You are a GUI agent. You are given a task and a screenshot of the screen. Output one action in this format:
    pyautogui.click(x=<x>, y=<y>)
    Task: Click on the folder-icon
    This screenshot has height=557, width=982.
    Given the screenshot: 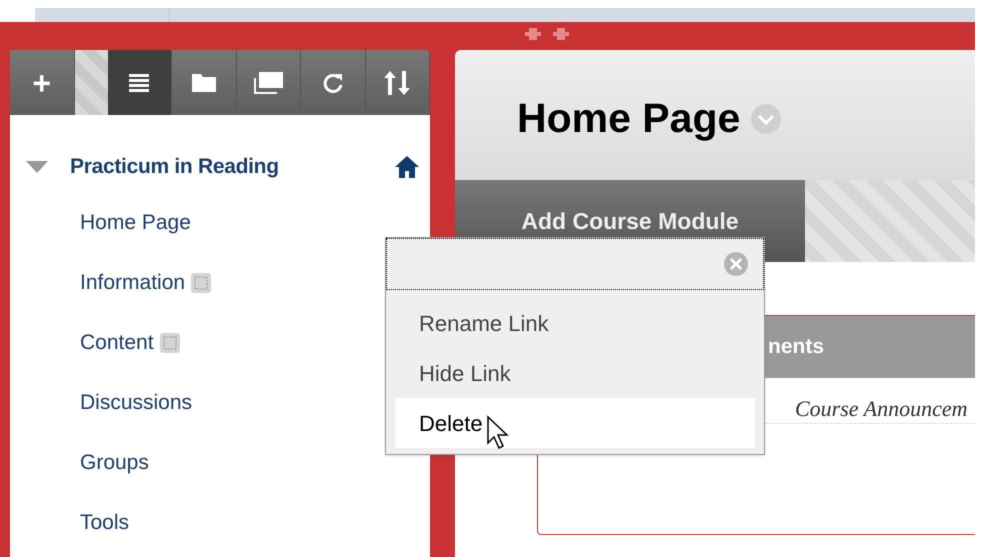 What is the action you would take?
    pyautogui.click(x=204, y=83)
    